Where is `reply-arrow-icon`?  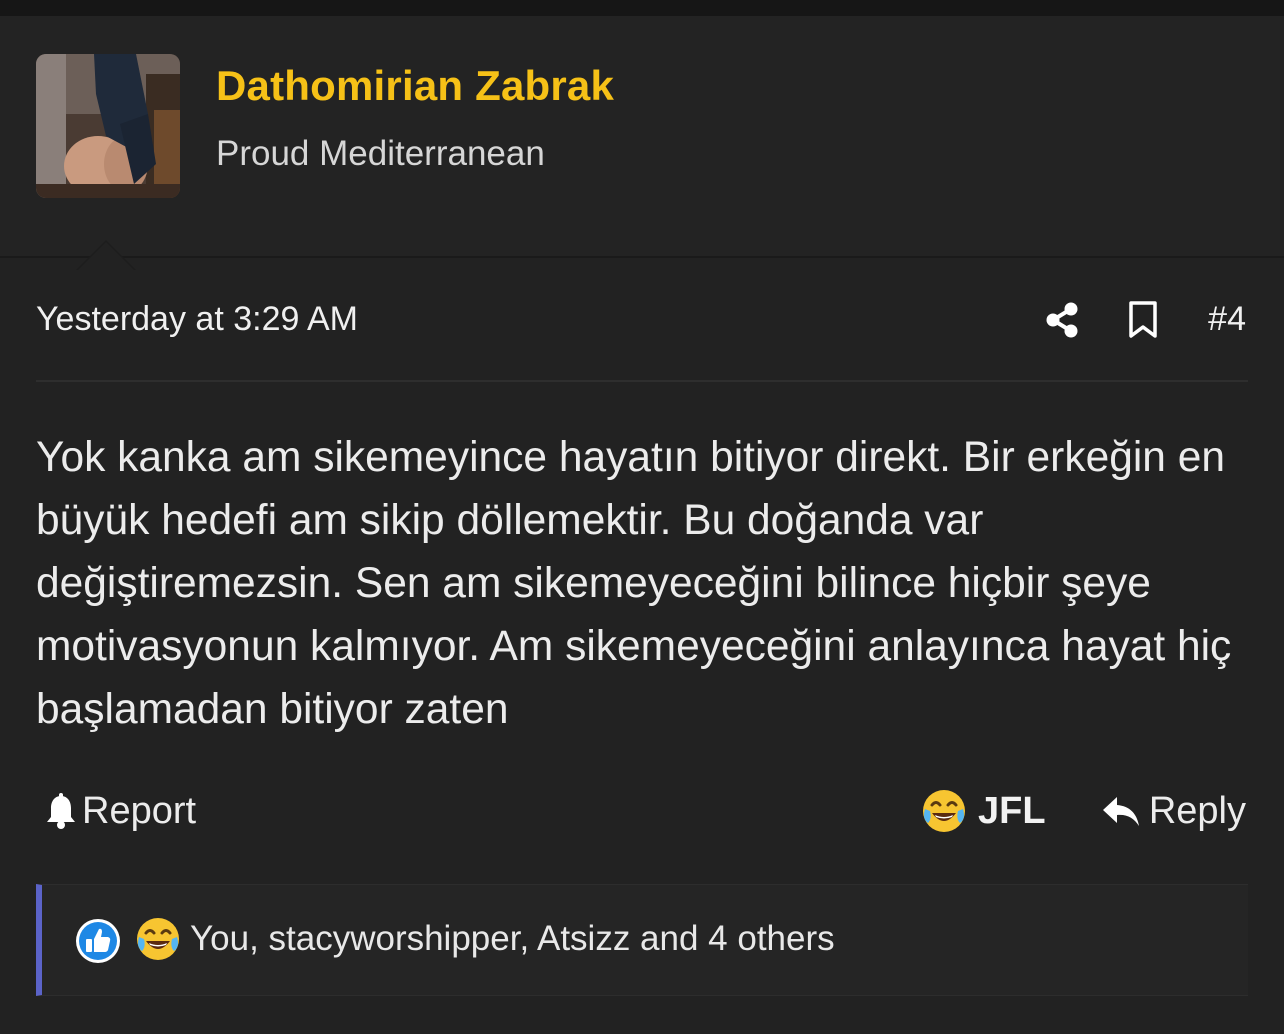
reply-arrow-icon is located at coordinates (1120, 811).